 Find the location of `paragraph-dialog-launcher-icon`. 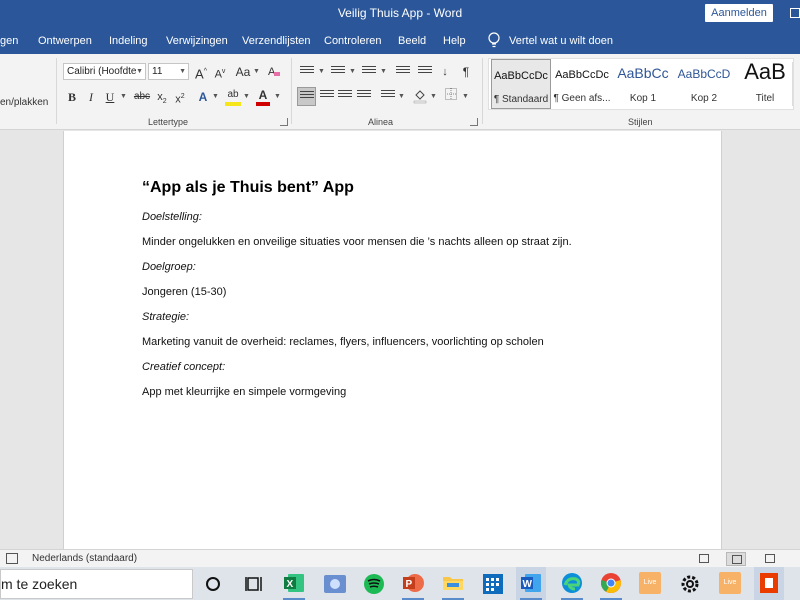

paragraph-dialog-launcher-icon is located at coordinates (474, 122).